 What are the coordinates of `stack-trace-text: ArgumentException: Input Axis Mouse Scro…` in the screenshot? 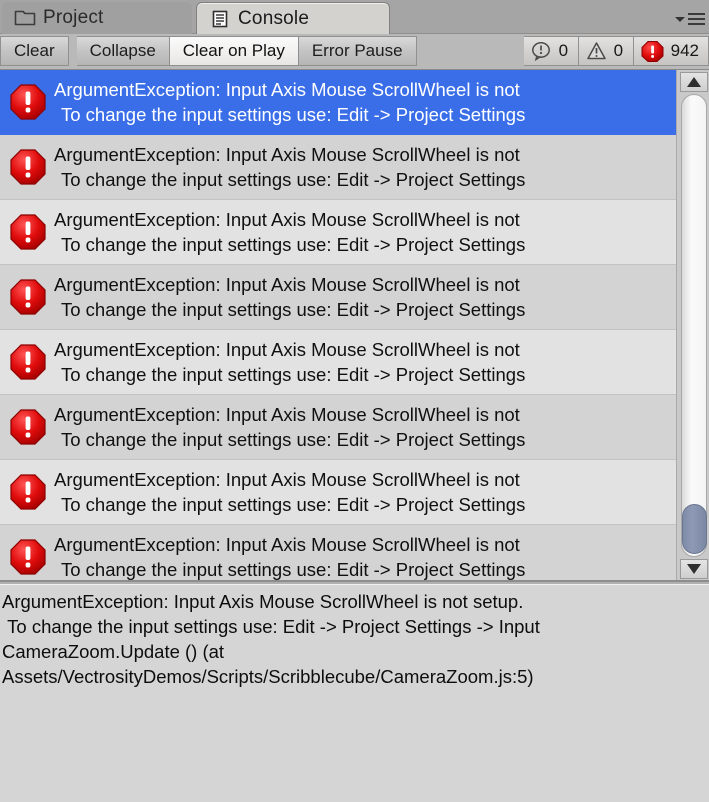 It's located at (271, 639).